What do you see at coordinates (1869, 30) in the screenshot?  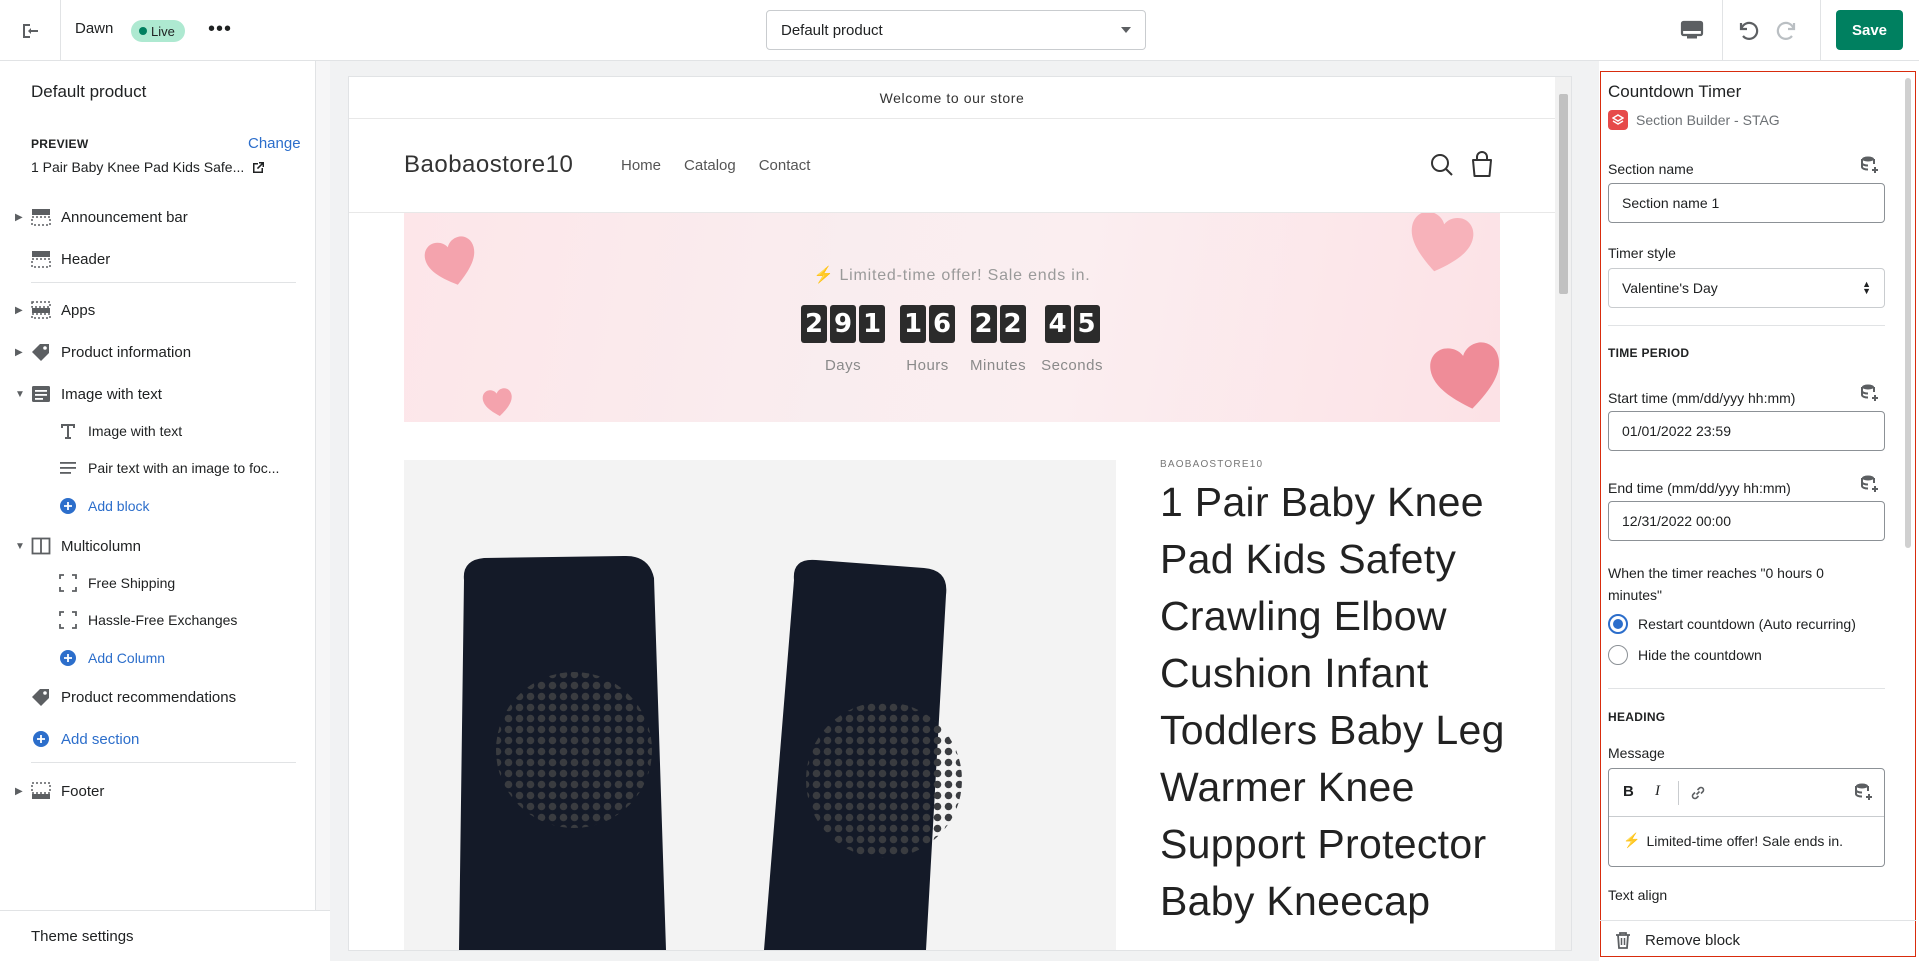 I see `save-button: Save` at bounding box center [1869, 30].